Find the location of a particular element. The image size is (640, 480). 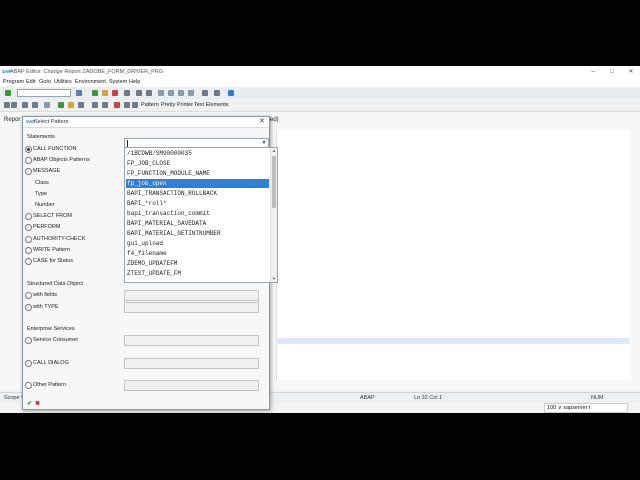

pattern-button: Pattern is located at coordinates (150, 105).